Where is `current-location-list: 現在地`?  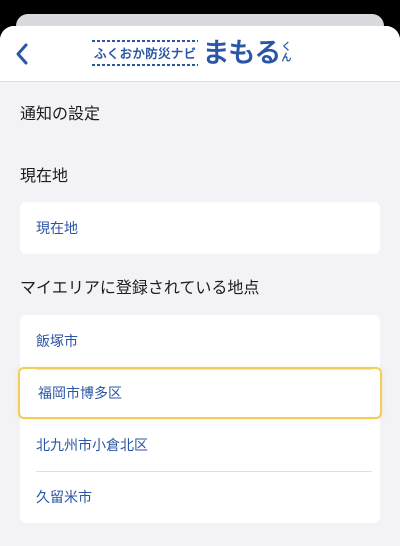 current-location-list: 現在地 is located at coordinates (200, 228).